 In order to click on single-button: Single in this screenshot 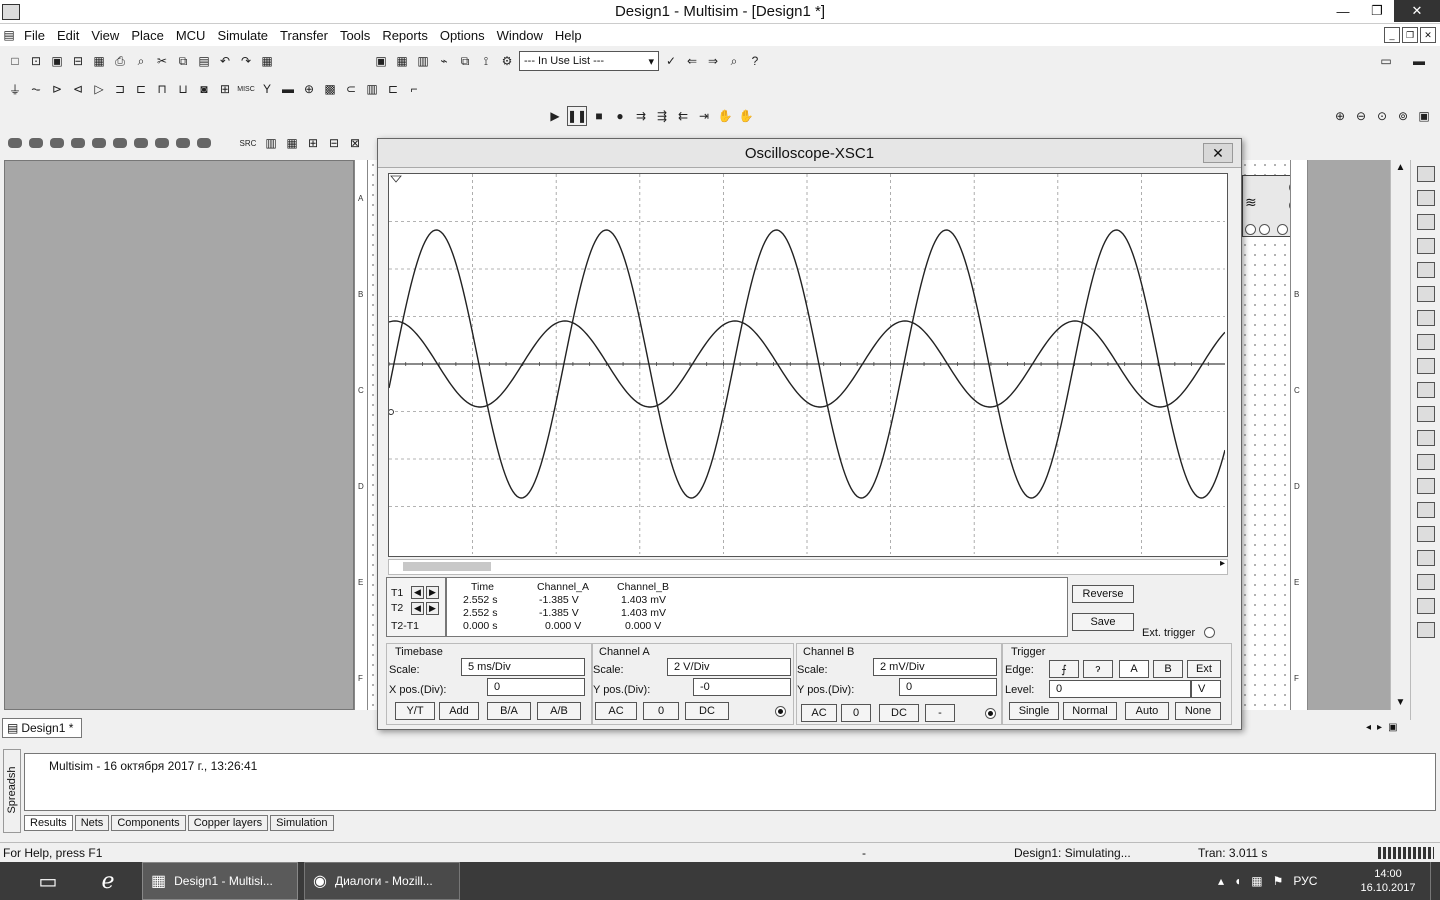, I will do `click(1034, 711)`.